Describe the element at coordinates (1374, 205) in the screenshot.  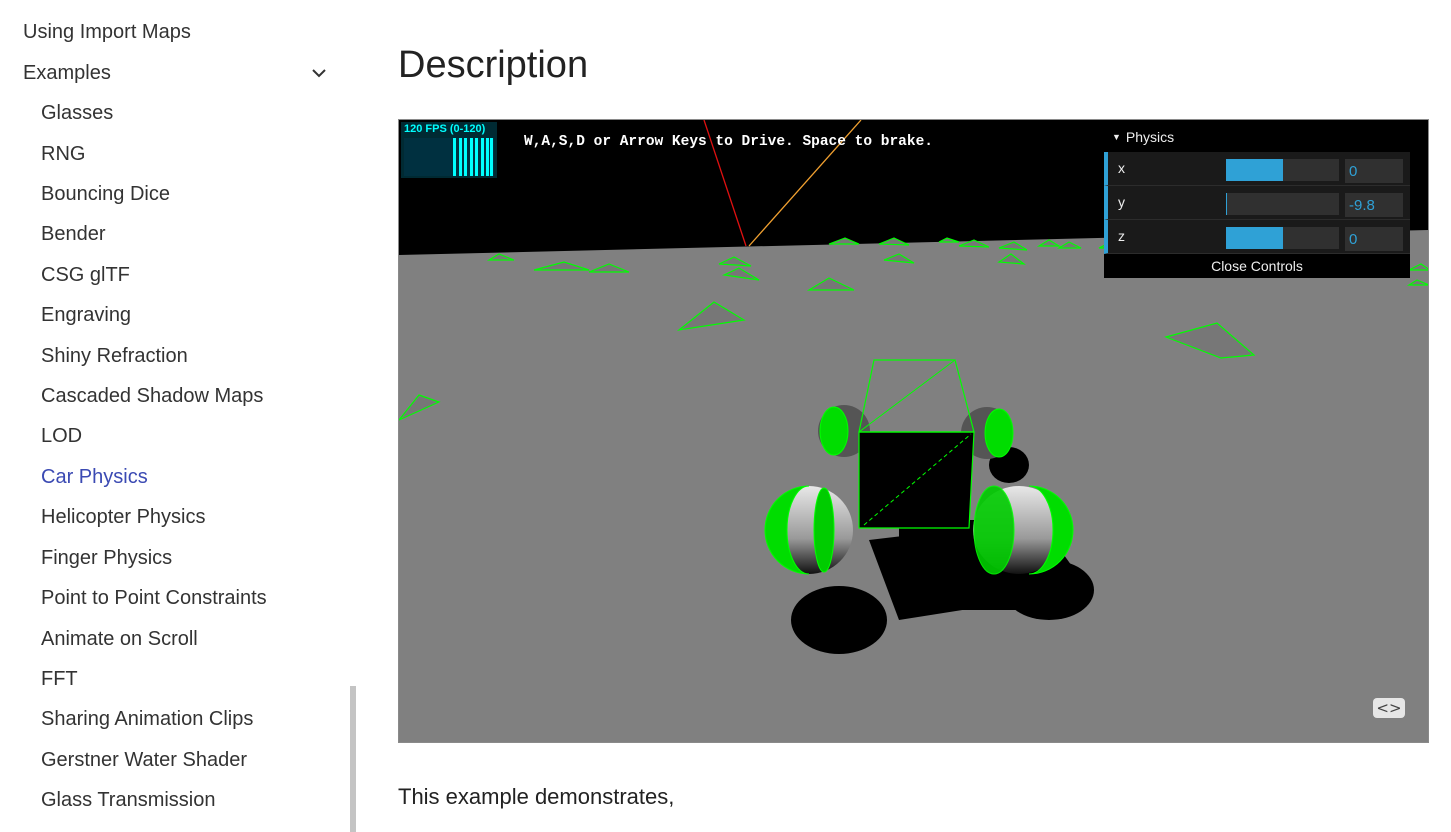
I see `gravity-y-input` at that location.